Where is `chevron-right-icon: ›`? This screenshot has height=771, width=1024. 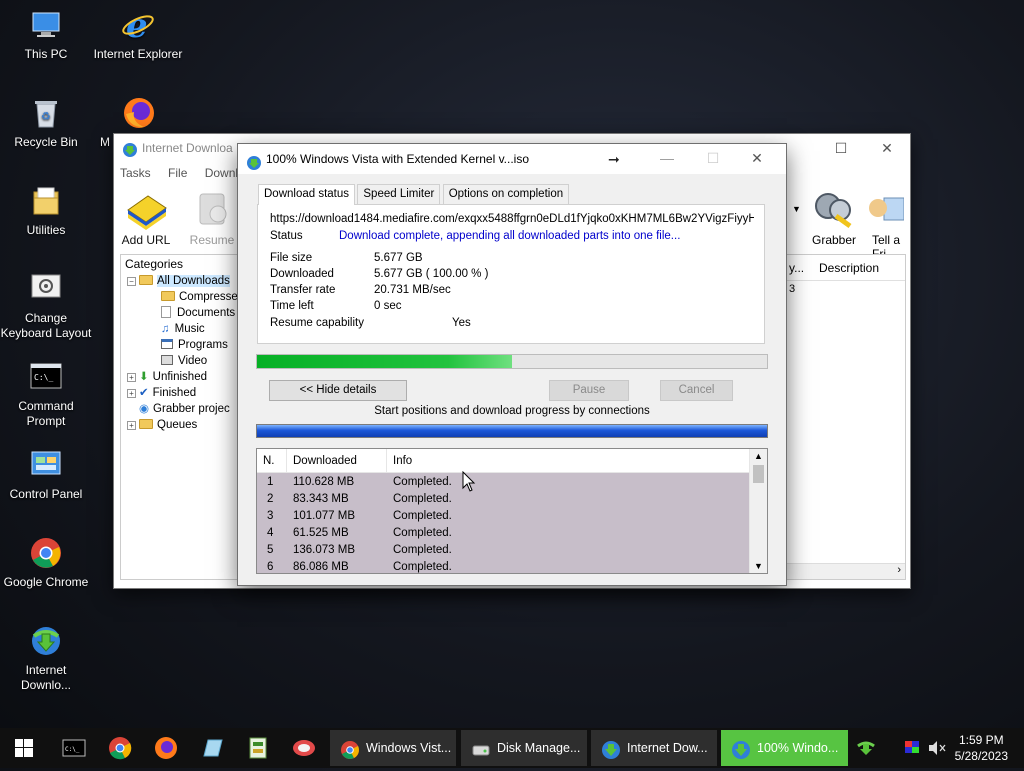
chevron-right-icon: › is located at coordinates (899, 570).